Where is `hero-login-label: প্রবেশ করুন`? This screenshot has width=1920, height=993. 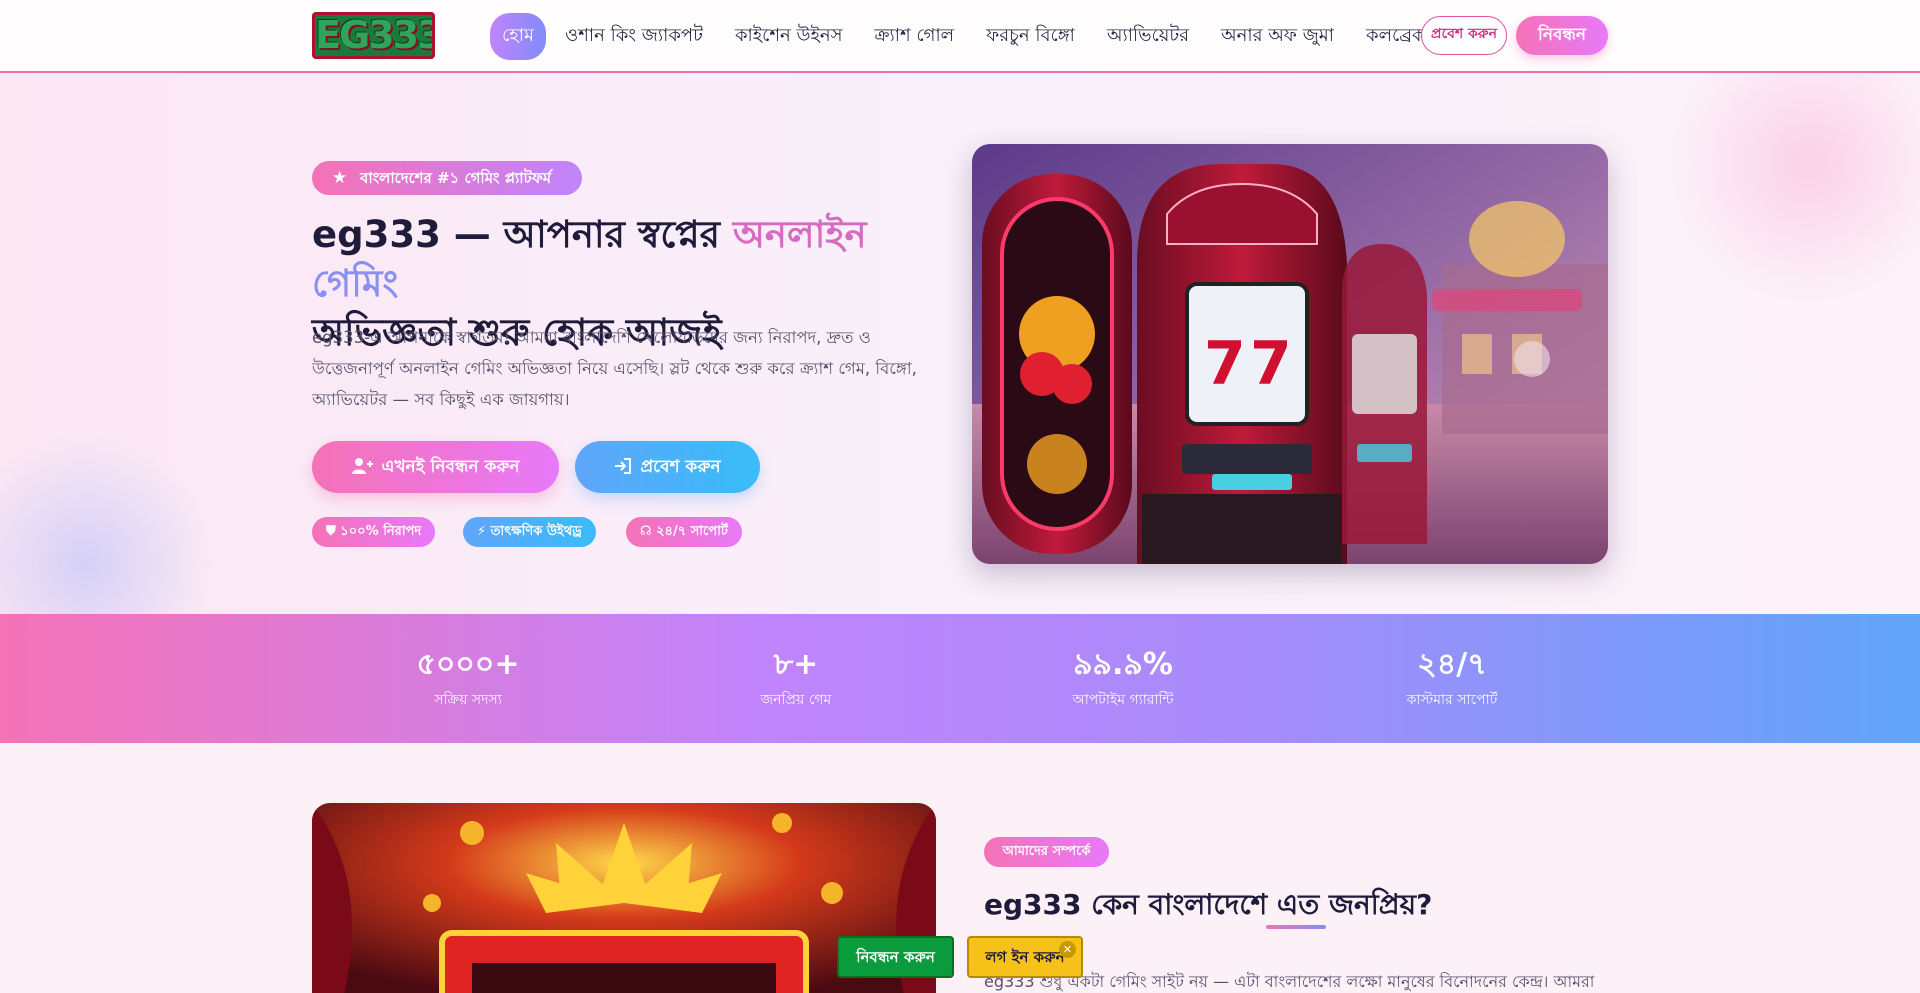
hero-login-label: প্রবেশ করুন is located at coordinates (680, 467).